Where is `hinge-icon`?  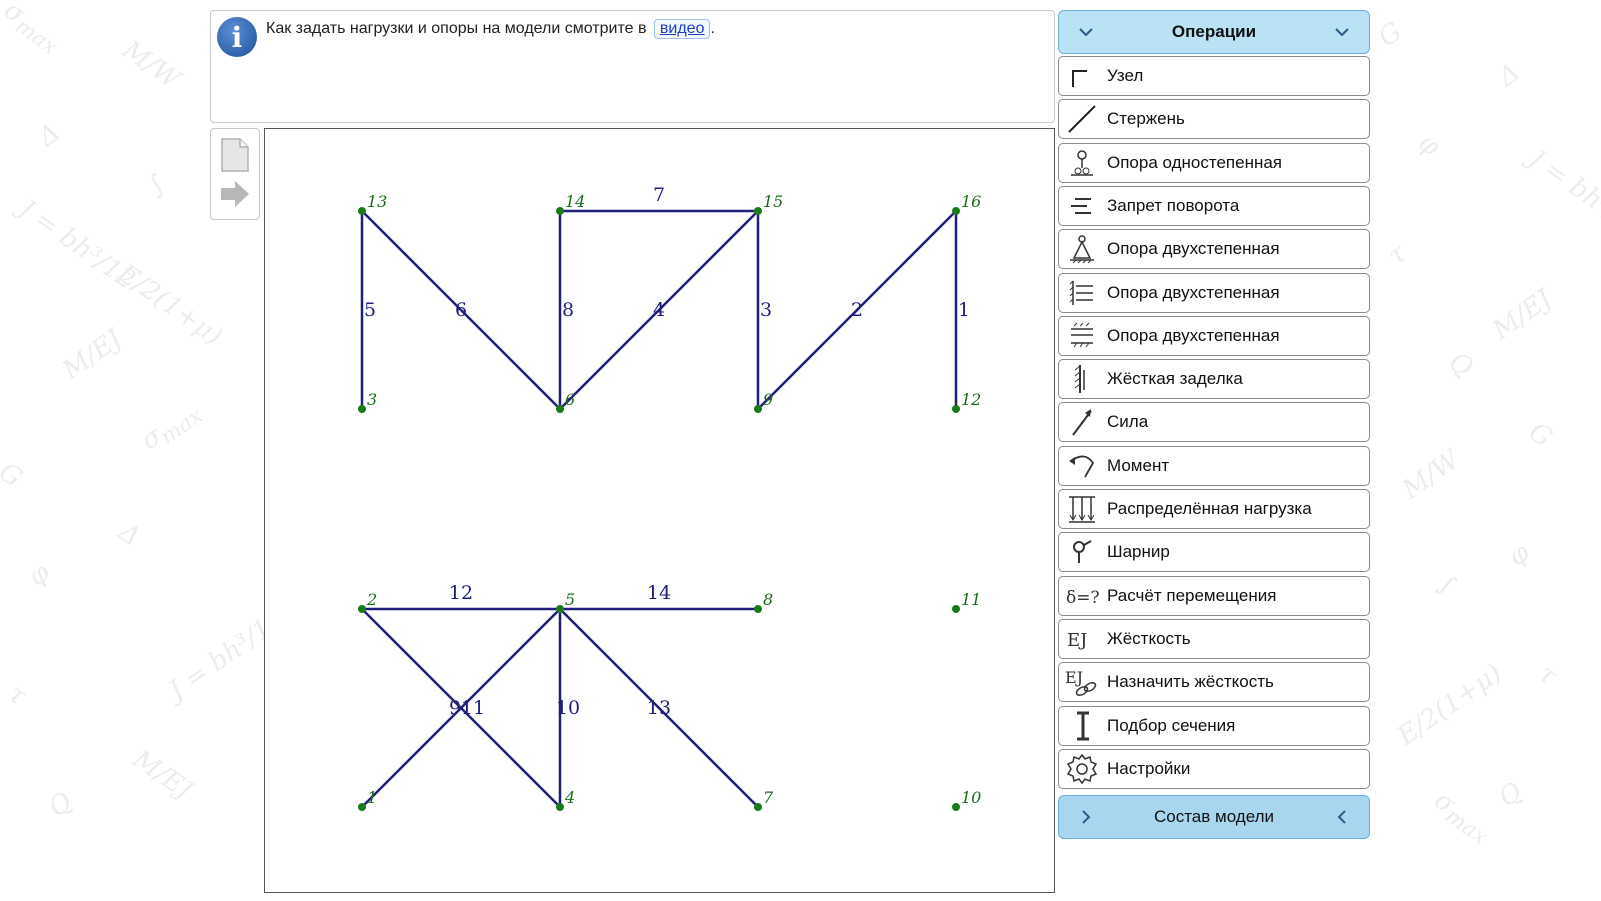 hinge-icon is located at coordinates (1082, 552).